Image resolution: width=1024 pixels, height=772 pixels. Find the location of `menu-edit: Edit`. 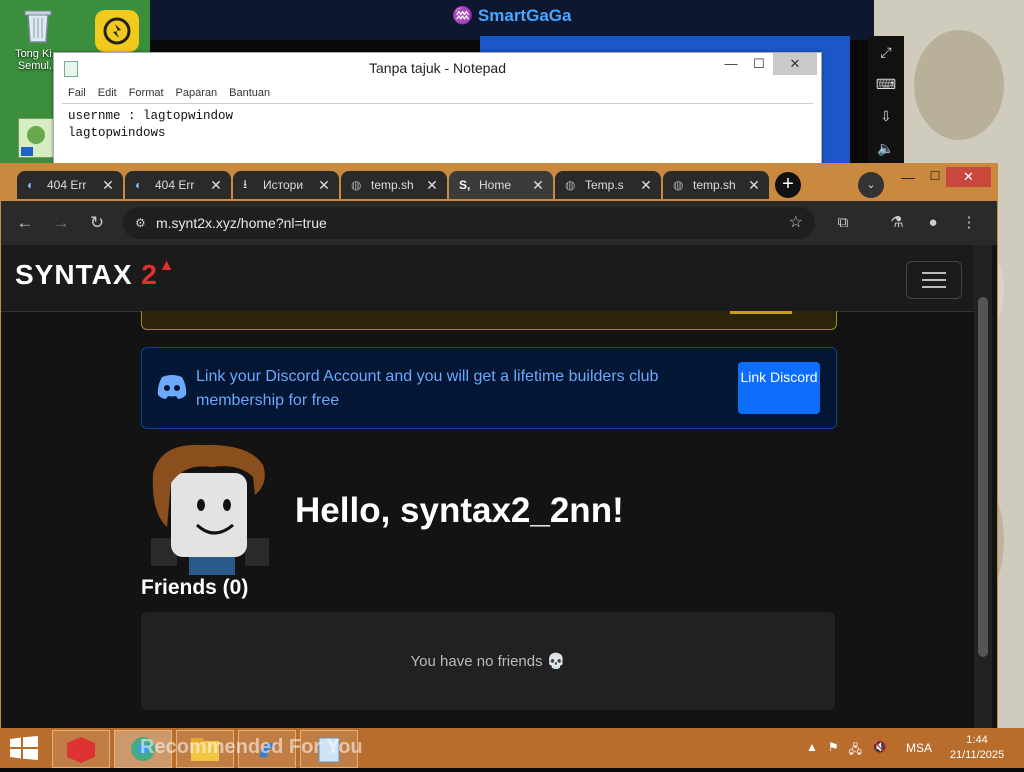

menu-edit: Edit is located at coordinates (107, 93).